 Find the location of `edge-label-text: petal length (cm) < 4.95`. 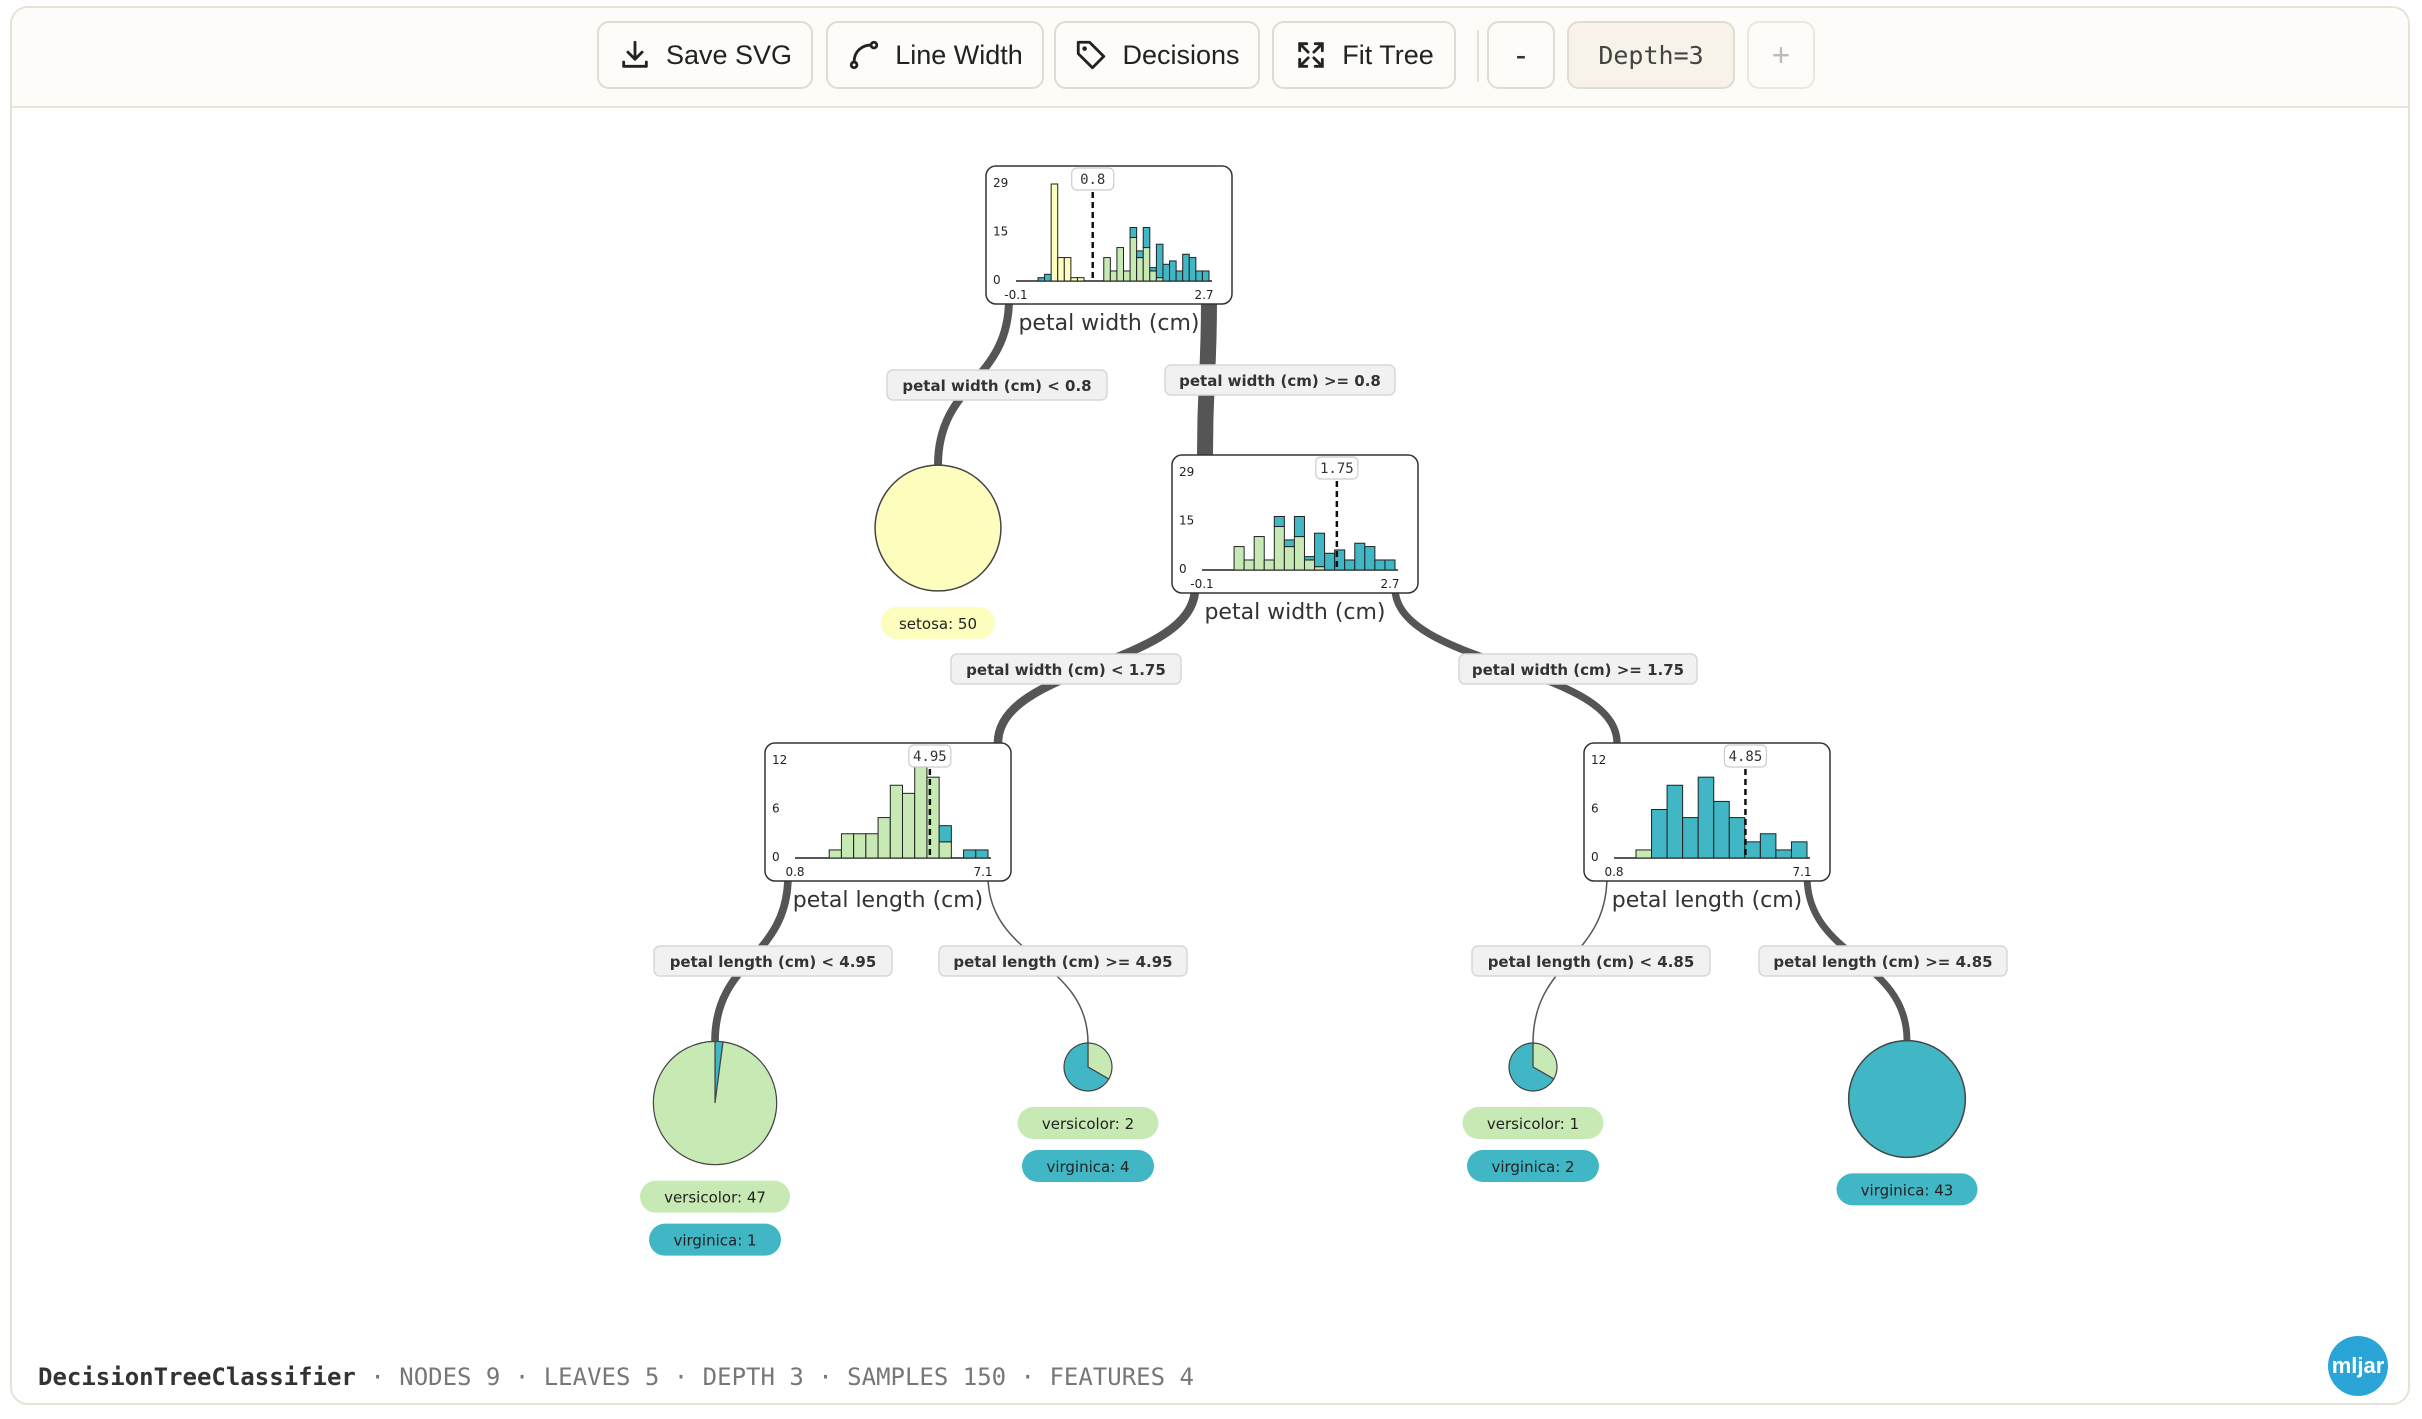

edge-label-text: petal length (cm) < 4.95 is located at coordinates (773, 962).